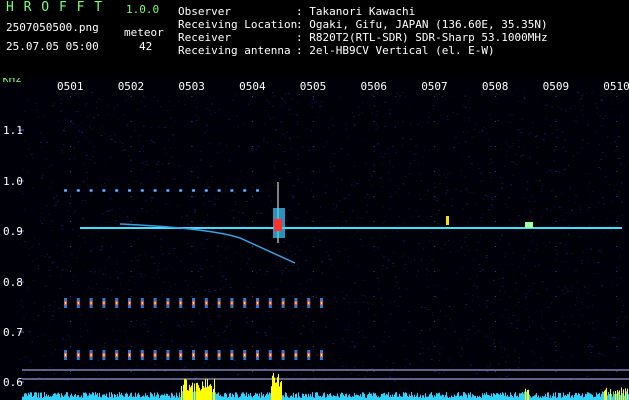 The height and width of the screenshot is (400, 629). I want to click on time-tick-label: 0502, so click(131, 86).